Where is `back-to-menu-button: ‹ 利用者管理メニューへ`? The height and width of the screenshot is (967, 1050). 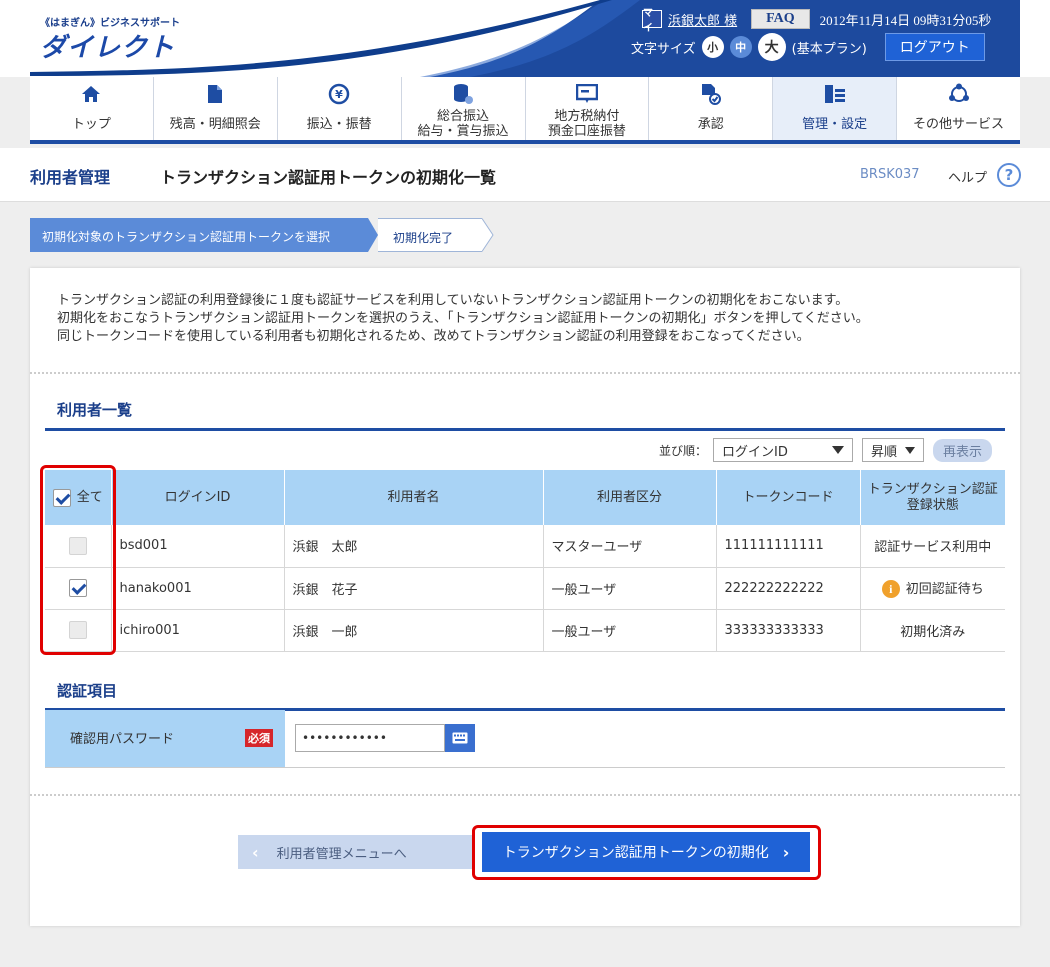
back-to-menu-button: ‹ 利用者管理メニューへ is located at coordinates (355, 852).